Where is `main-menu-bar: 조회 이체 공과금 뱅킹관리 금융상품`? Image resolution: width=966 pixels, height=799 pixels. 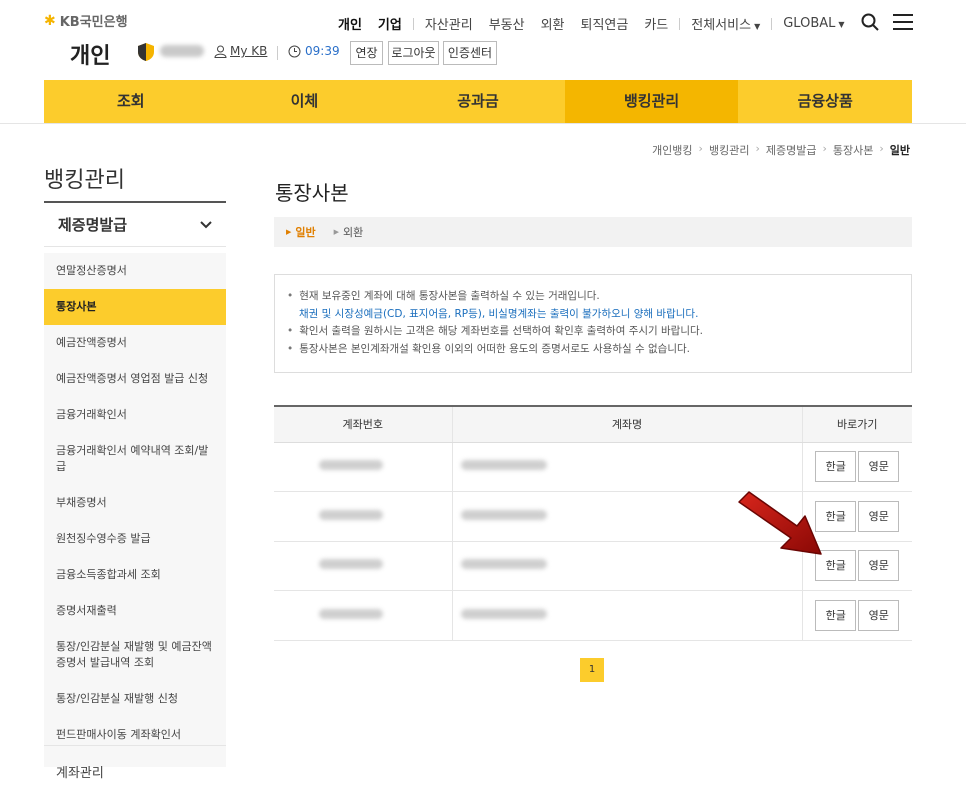 main-menu-bar: 조회 이체 공과금 뱅킹관리 금융상품 is located at coordinates (478, 101).